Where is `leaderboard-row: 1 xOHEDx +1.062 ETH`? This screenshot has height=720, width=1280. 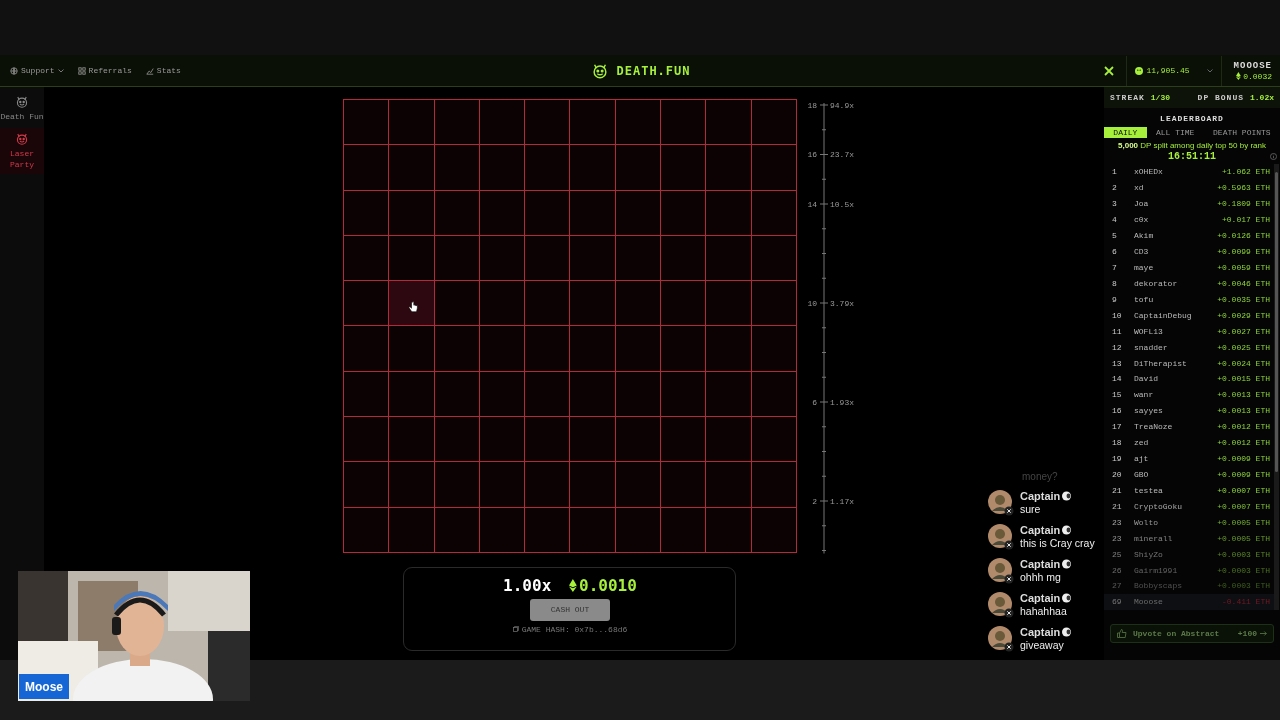
leaderboard-row: 1 xOHEDx +1.062 ETH is located at coordinates (1189, 172).